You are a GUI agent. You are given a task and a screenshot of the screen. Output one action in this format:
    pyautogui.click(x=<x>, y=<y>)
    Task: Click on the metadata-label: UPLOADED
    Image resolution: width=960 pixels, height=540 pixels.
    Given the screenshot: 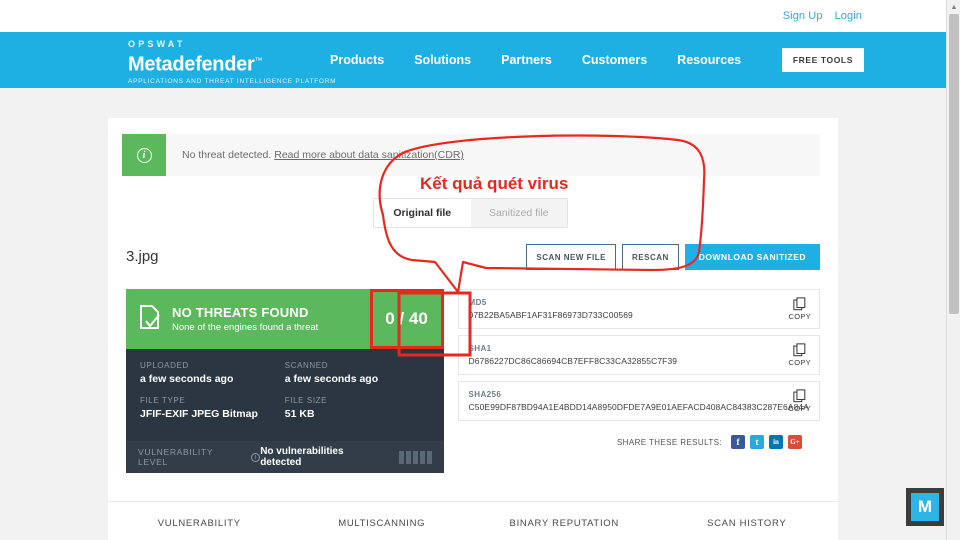 What is the action you would take?
    pyautogui.click(x=164, y=365)
    